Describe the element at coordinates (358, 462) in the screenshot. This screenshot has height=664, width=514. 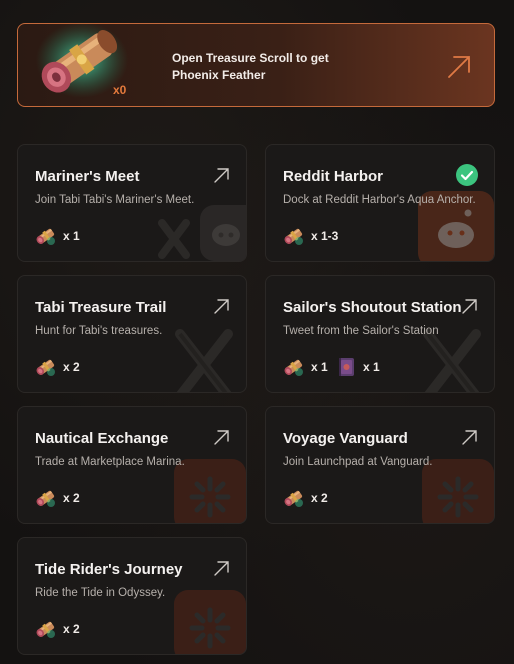
I see `quest-card-description: Join Launchpad at Vanguard.` at that location.